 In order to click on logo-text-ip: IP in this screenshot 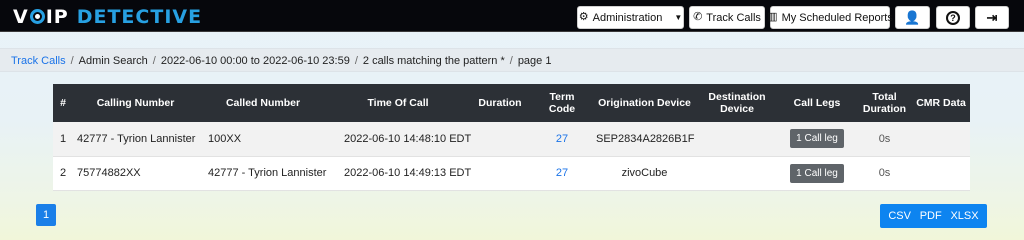, I will do `click(57, 17)`.